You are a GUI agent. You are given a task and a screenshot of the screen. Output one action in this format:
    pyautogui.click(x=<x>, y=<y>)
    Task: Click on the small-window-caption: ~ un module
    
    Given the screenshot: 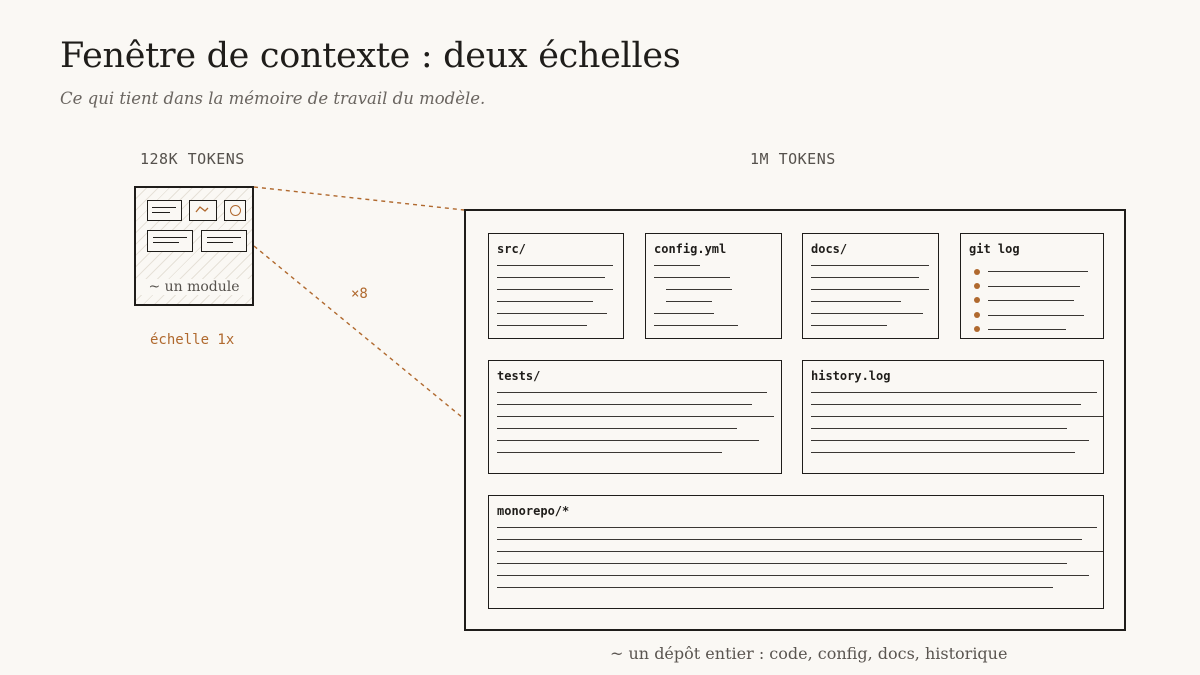 What is the action you would take?
    pyautogui.click(x=194, y=287)
    